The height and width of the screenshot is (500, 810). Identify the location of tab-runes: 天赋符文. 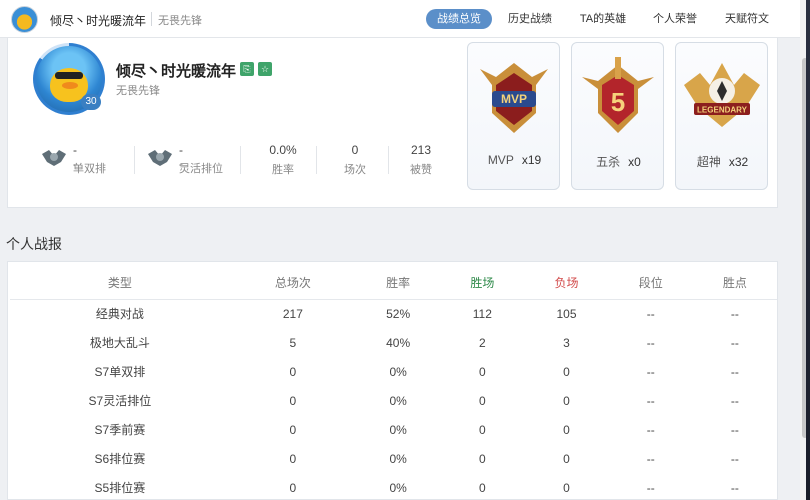
(747, 19).